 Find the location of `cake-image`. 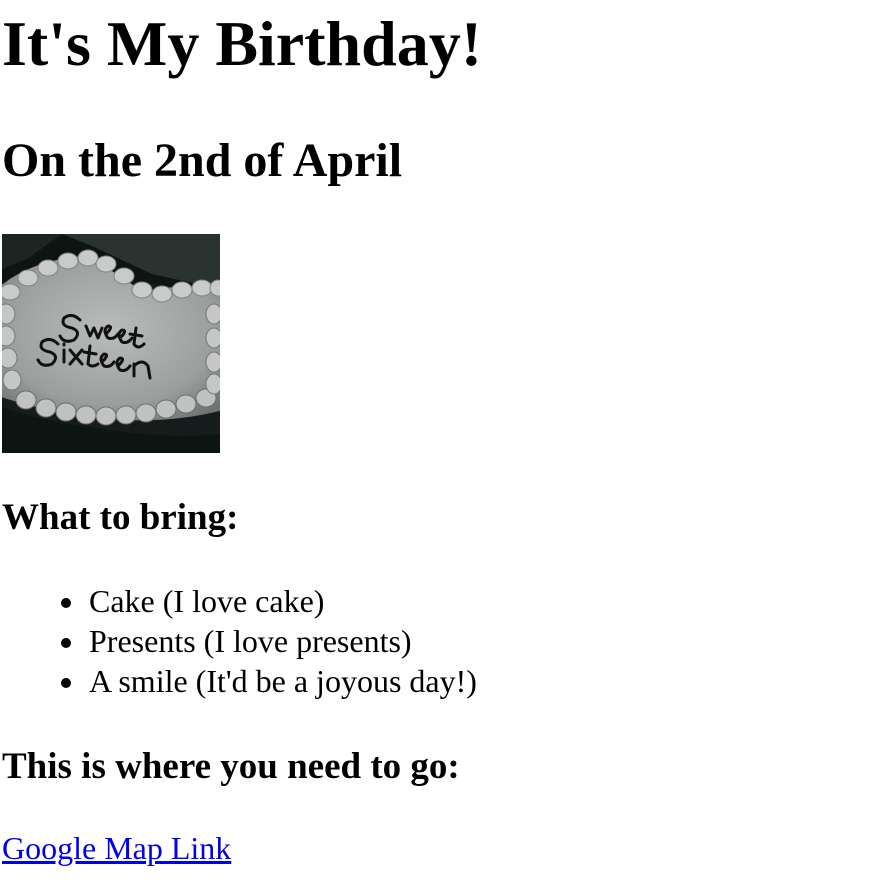

cake-image is located at coordinates (111, 343).